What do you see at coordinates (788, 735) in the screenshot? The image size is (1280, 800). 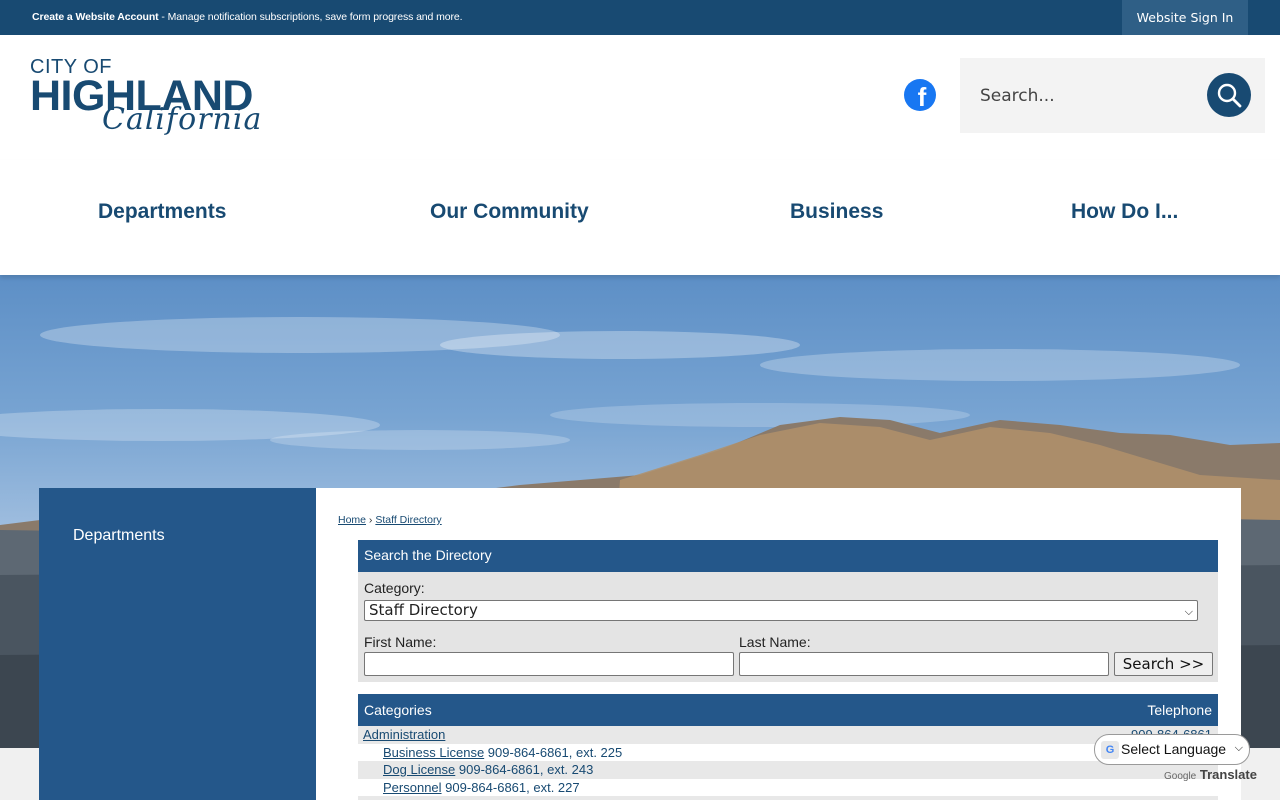 I see `table-row: Administration 909-864-6861` at bounding box center [788, 735].